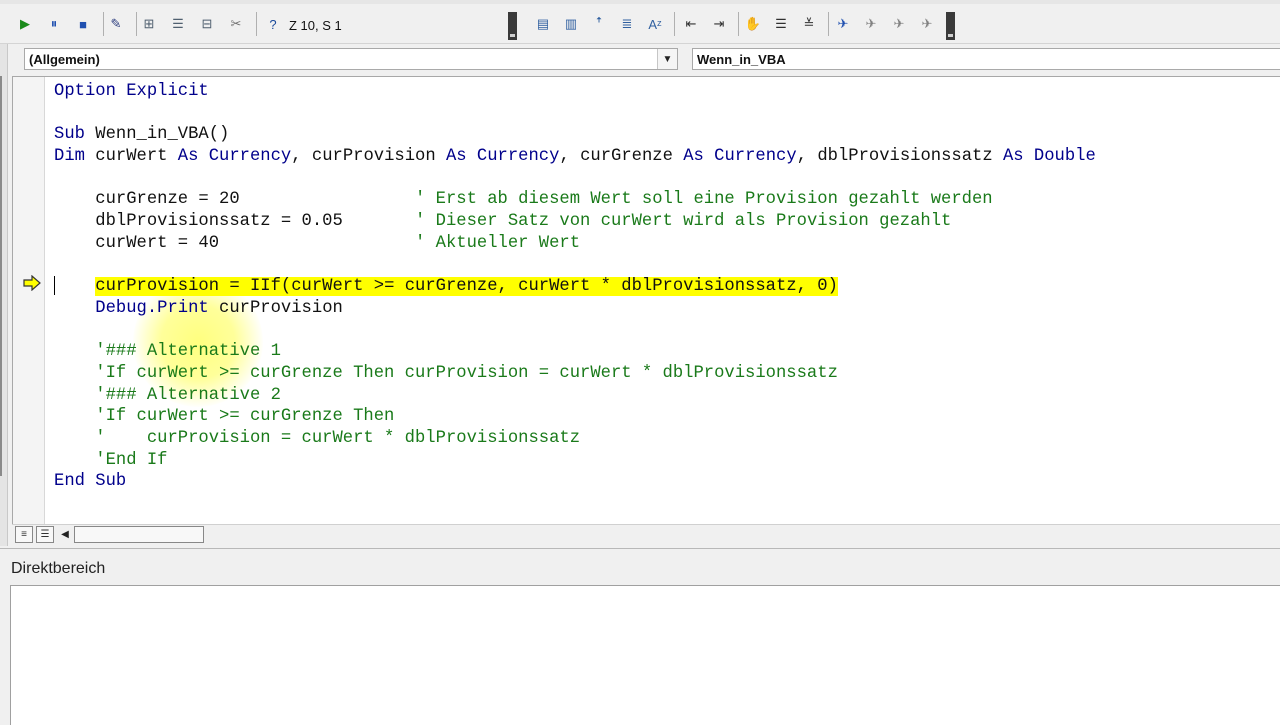 Image resolution: width=1280 pixels, height=725 pixels. What do you see at coordinates (575, 396) in the screenshot?
I see `code-line: '### Alternative 2` at bounding box center [575, 396].